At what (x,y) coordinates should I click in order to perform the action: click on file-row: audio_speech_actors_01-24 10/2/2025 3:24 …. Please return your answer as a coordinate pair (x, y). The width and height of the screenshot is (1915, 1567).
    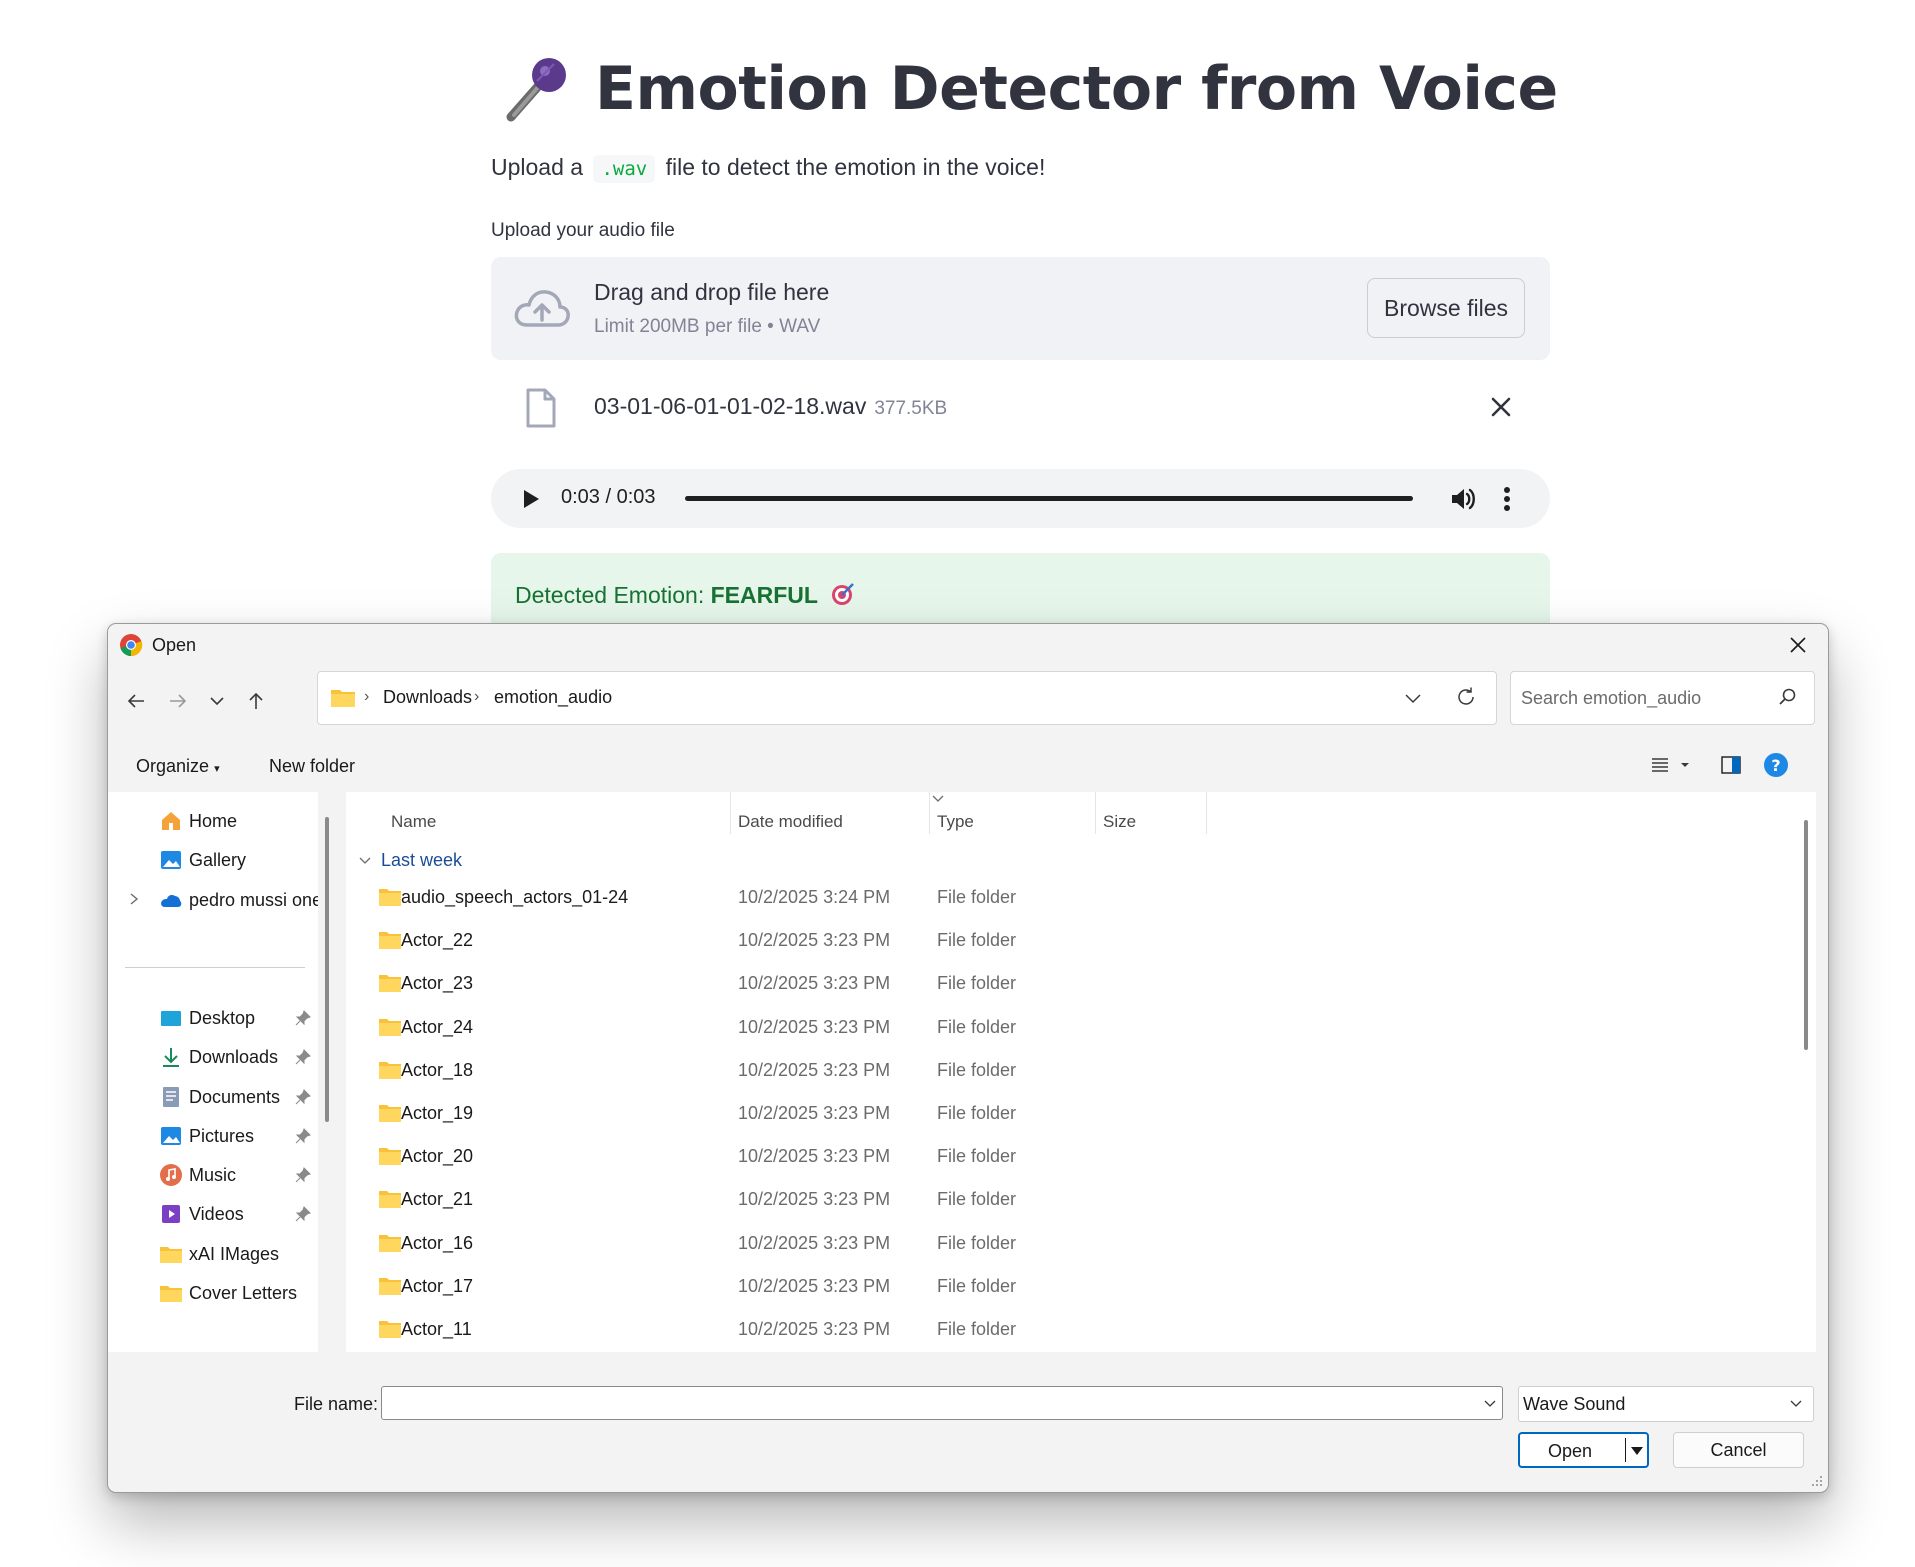
    Looking at the image, I should click on (1077, 898).